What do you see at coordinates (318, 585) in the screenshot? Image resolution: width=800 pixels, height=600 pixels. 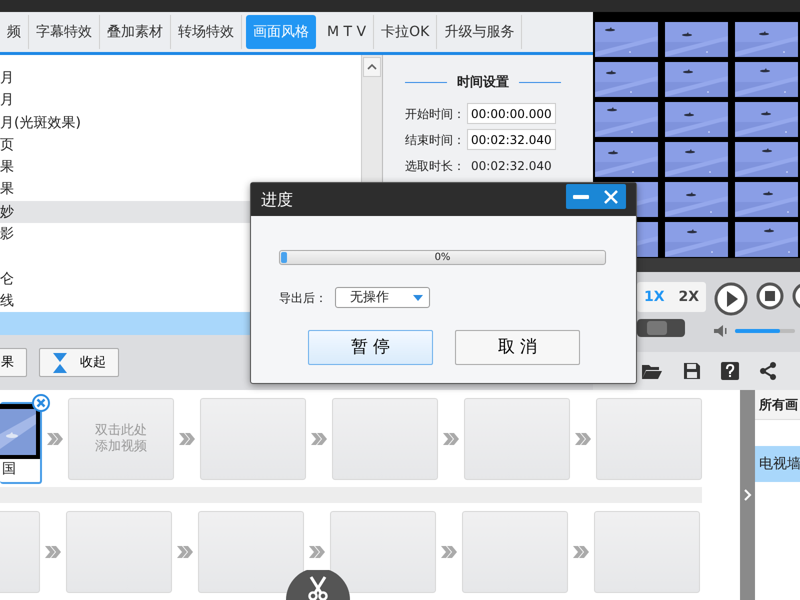 I see `scissors-button` at bounding box center [318, 585].